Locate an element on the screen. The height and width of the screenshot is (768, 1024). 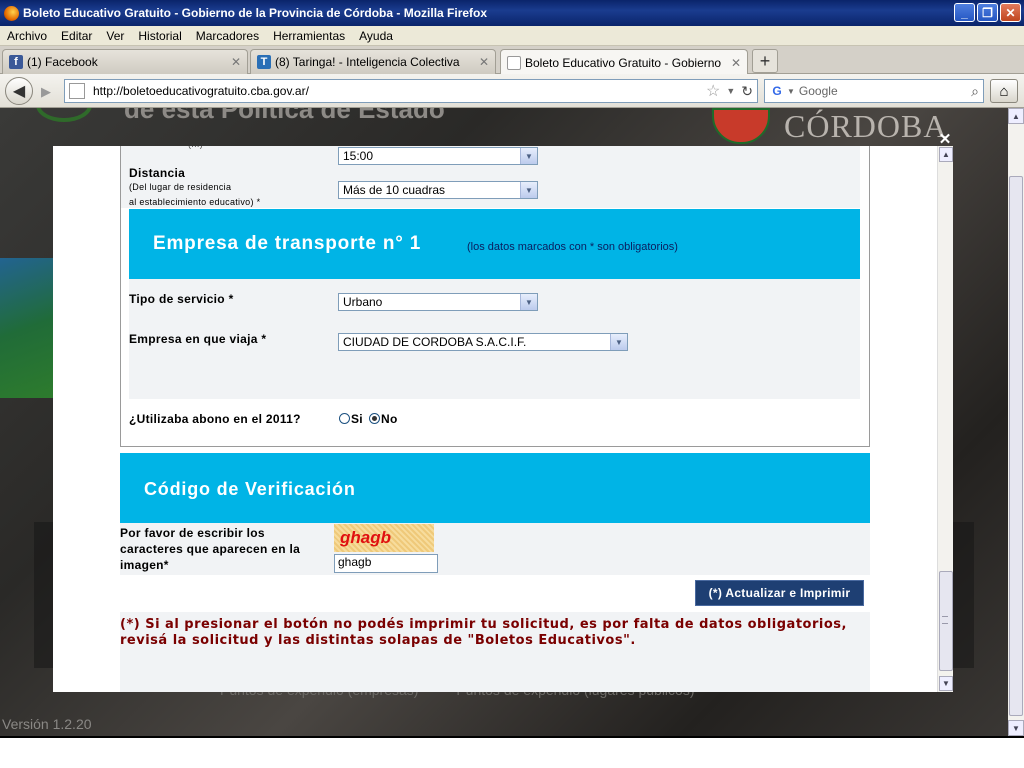
bookmark-star-icon: ☆ is located at coordinates (713, 91).